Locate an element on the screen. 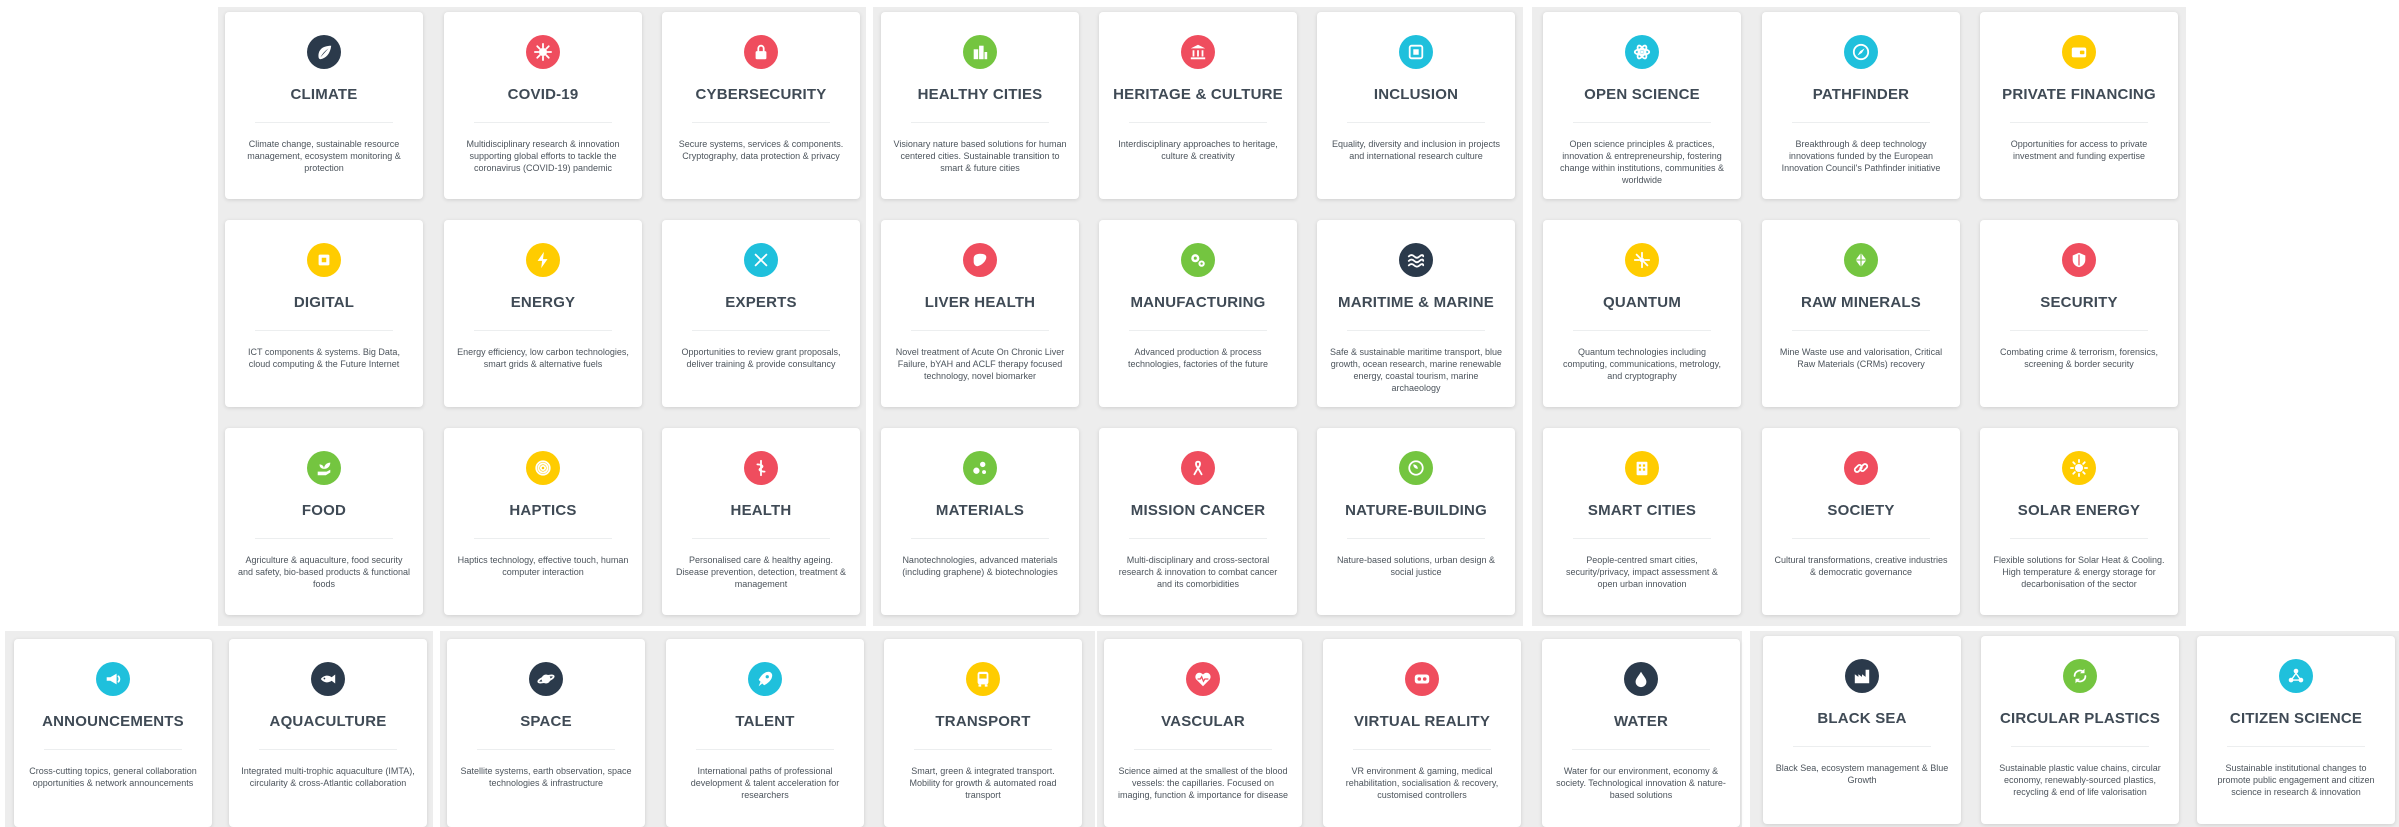  droplet-icon is located at coordinates (1641, 679).